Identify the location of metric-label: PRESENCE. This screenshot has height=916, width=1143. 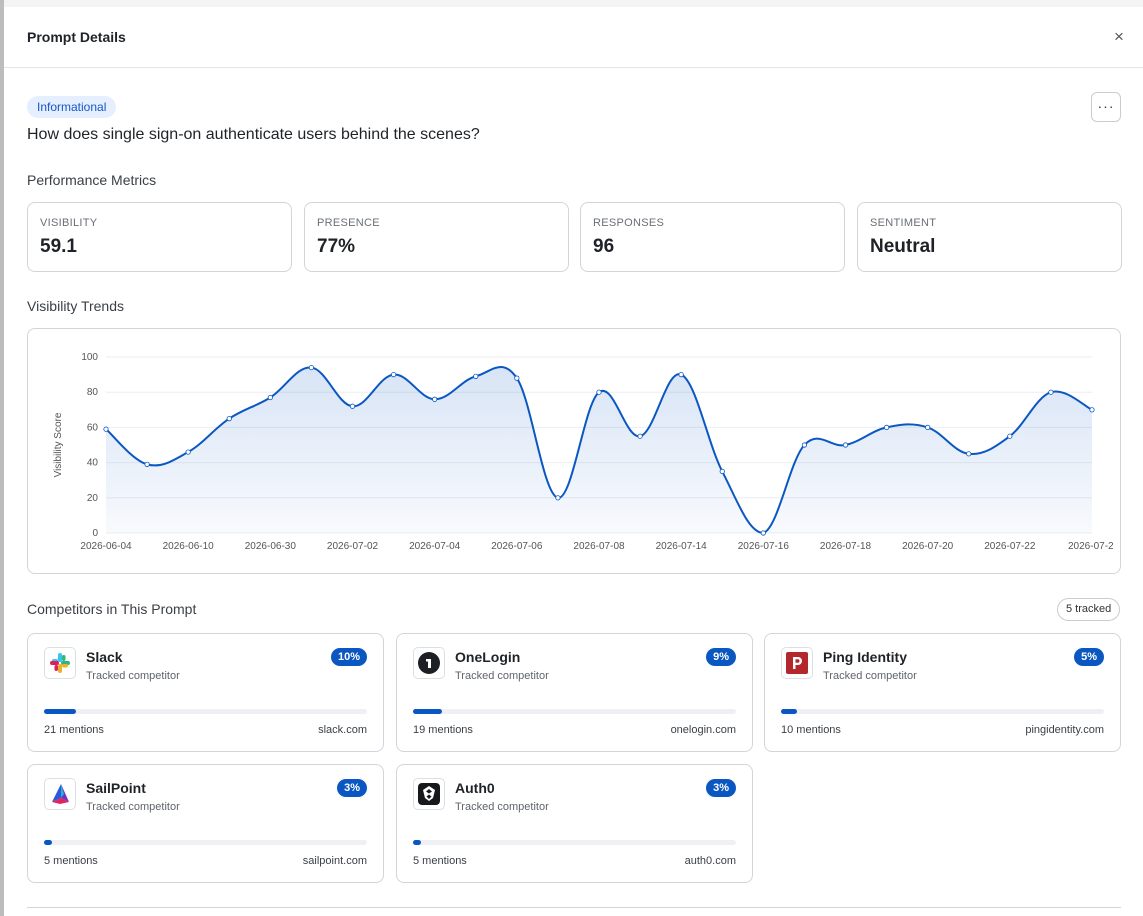
(348, 223).